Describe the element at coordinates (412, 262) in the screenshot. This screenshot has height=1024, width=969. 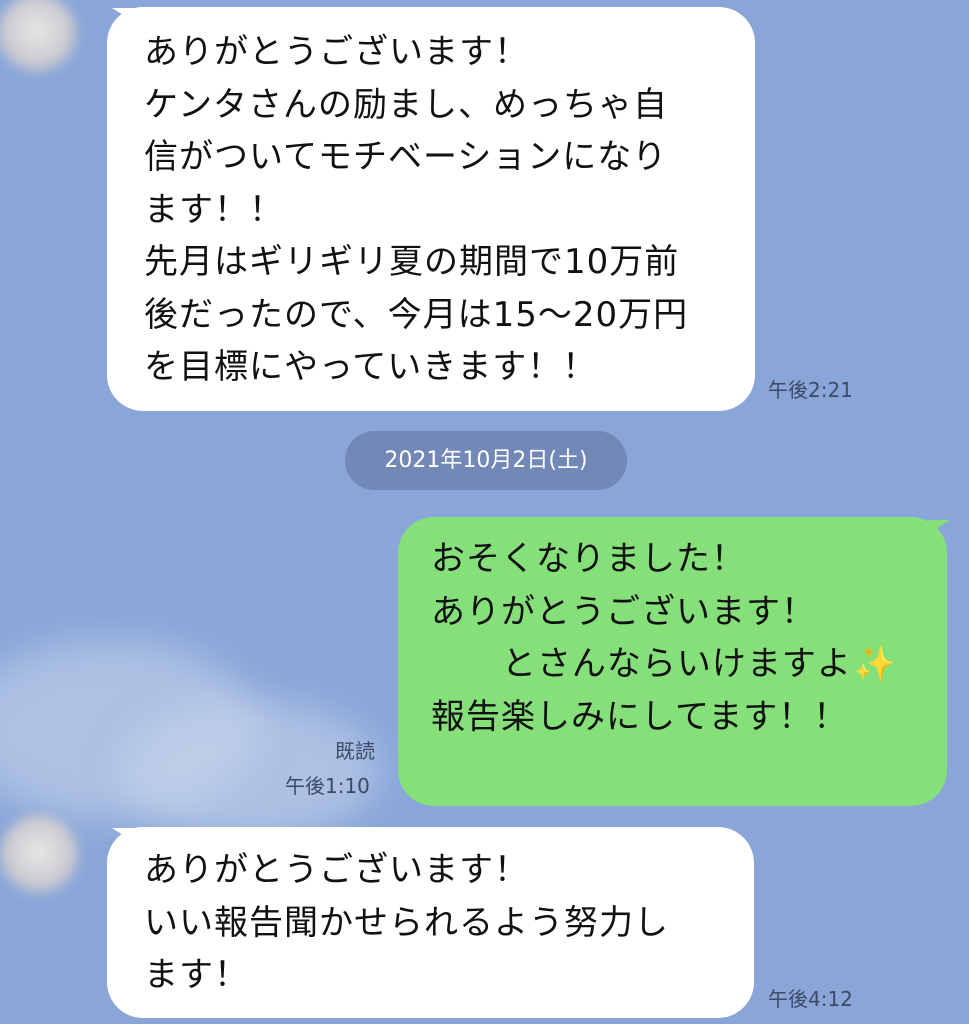
I see `message-text-line: 先月はギリギリ夏の期間で10万前` at that location.